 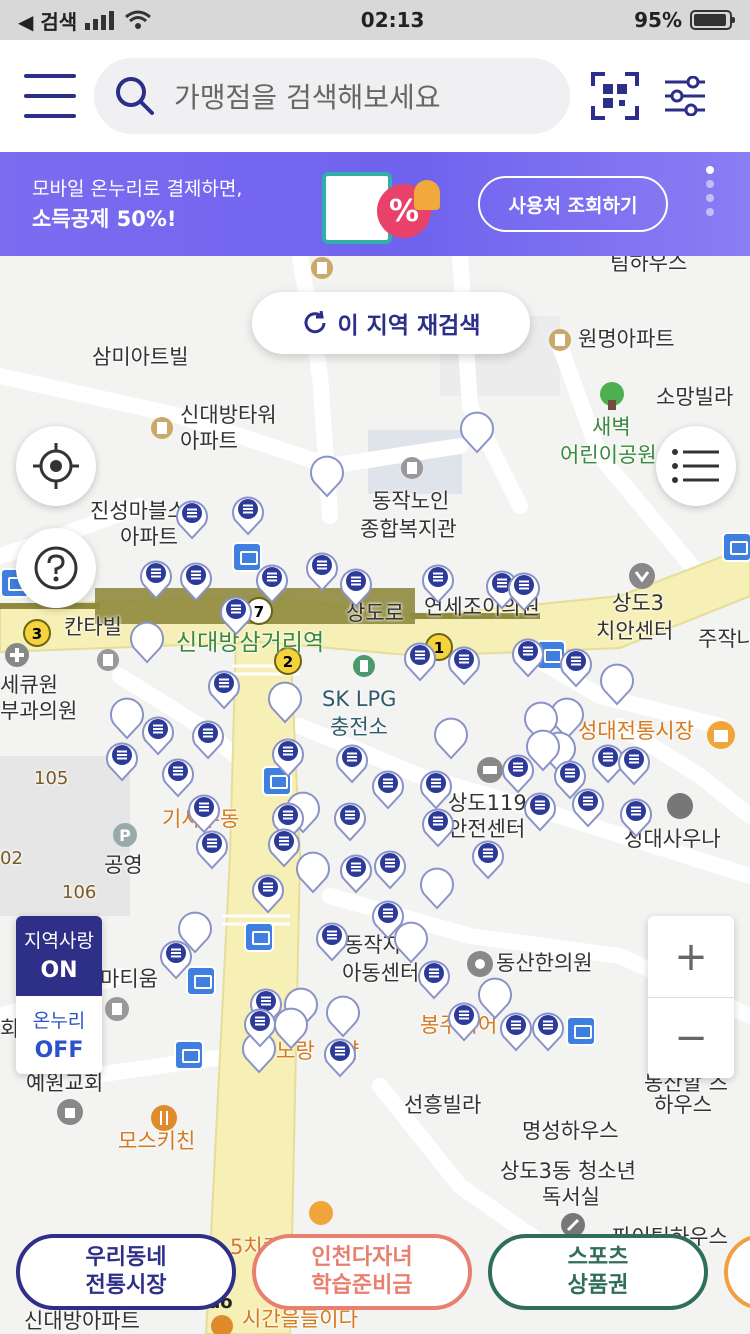 What do you see at coordinates (696, 466) in the screenshot?
I see `list-view-button` at bounding box center [696, 466].